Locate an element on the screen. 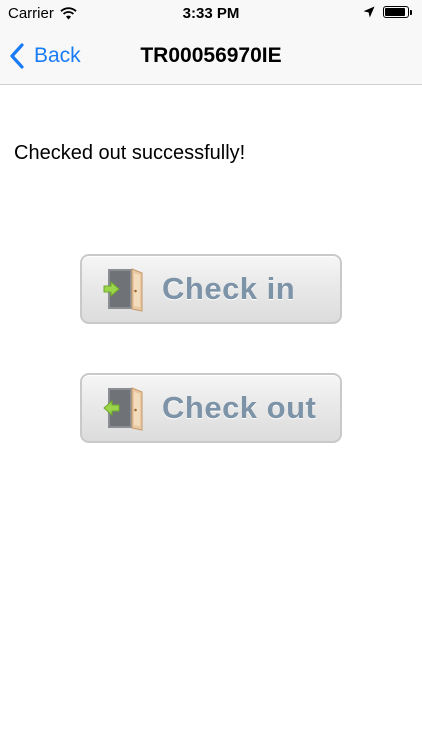 This screenshot has height=750, width=422. status-right is located at coordinates (387, 12).